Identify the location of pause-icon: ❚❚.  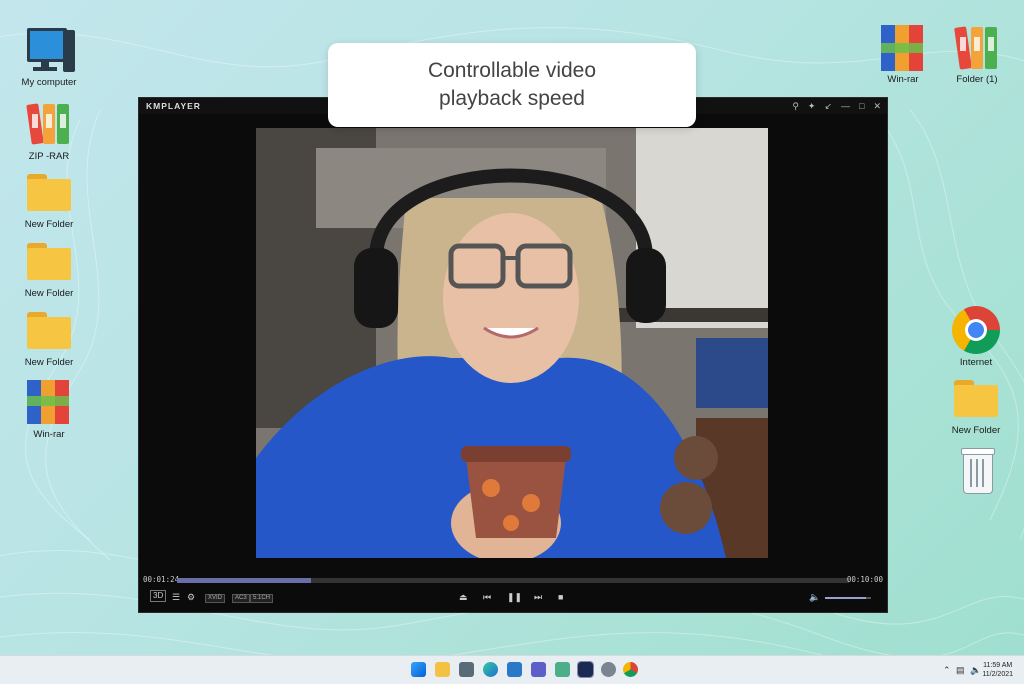
(514, 597).